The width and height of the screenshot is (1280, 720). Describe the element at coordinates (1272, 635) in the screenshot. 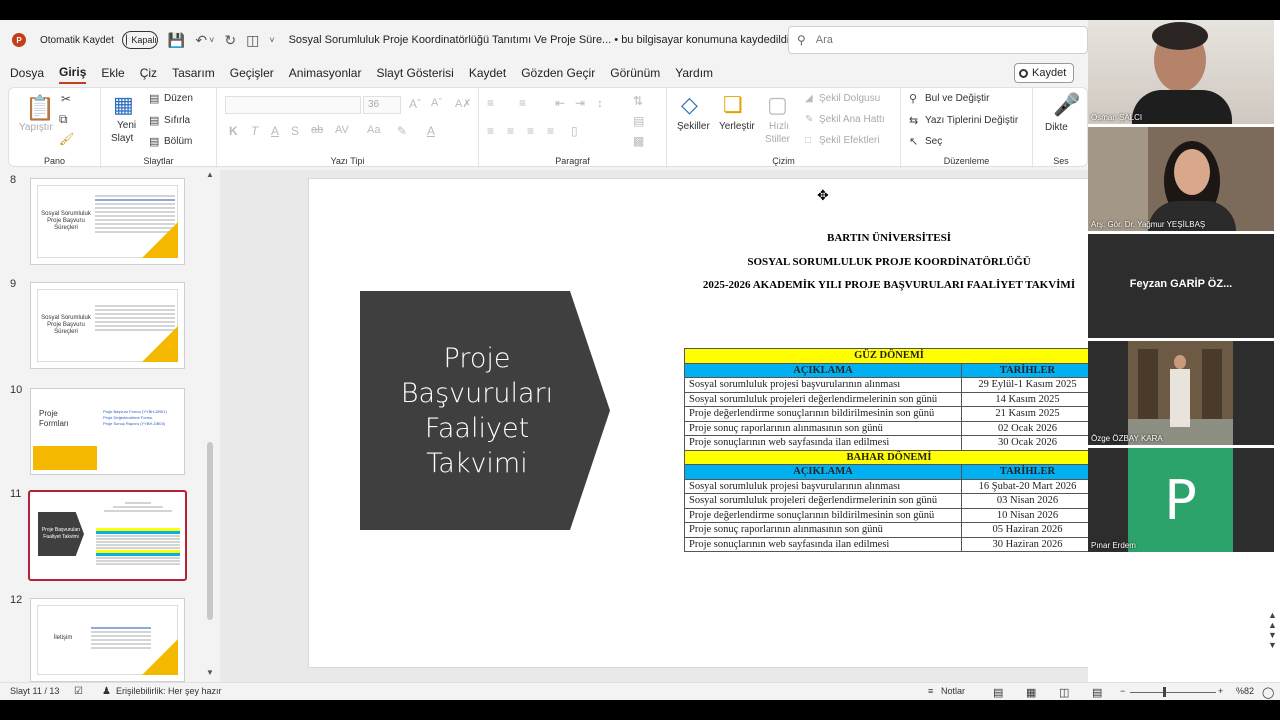

I see `chevron-down-icon: ▼` at that location.